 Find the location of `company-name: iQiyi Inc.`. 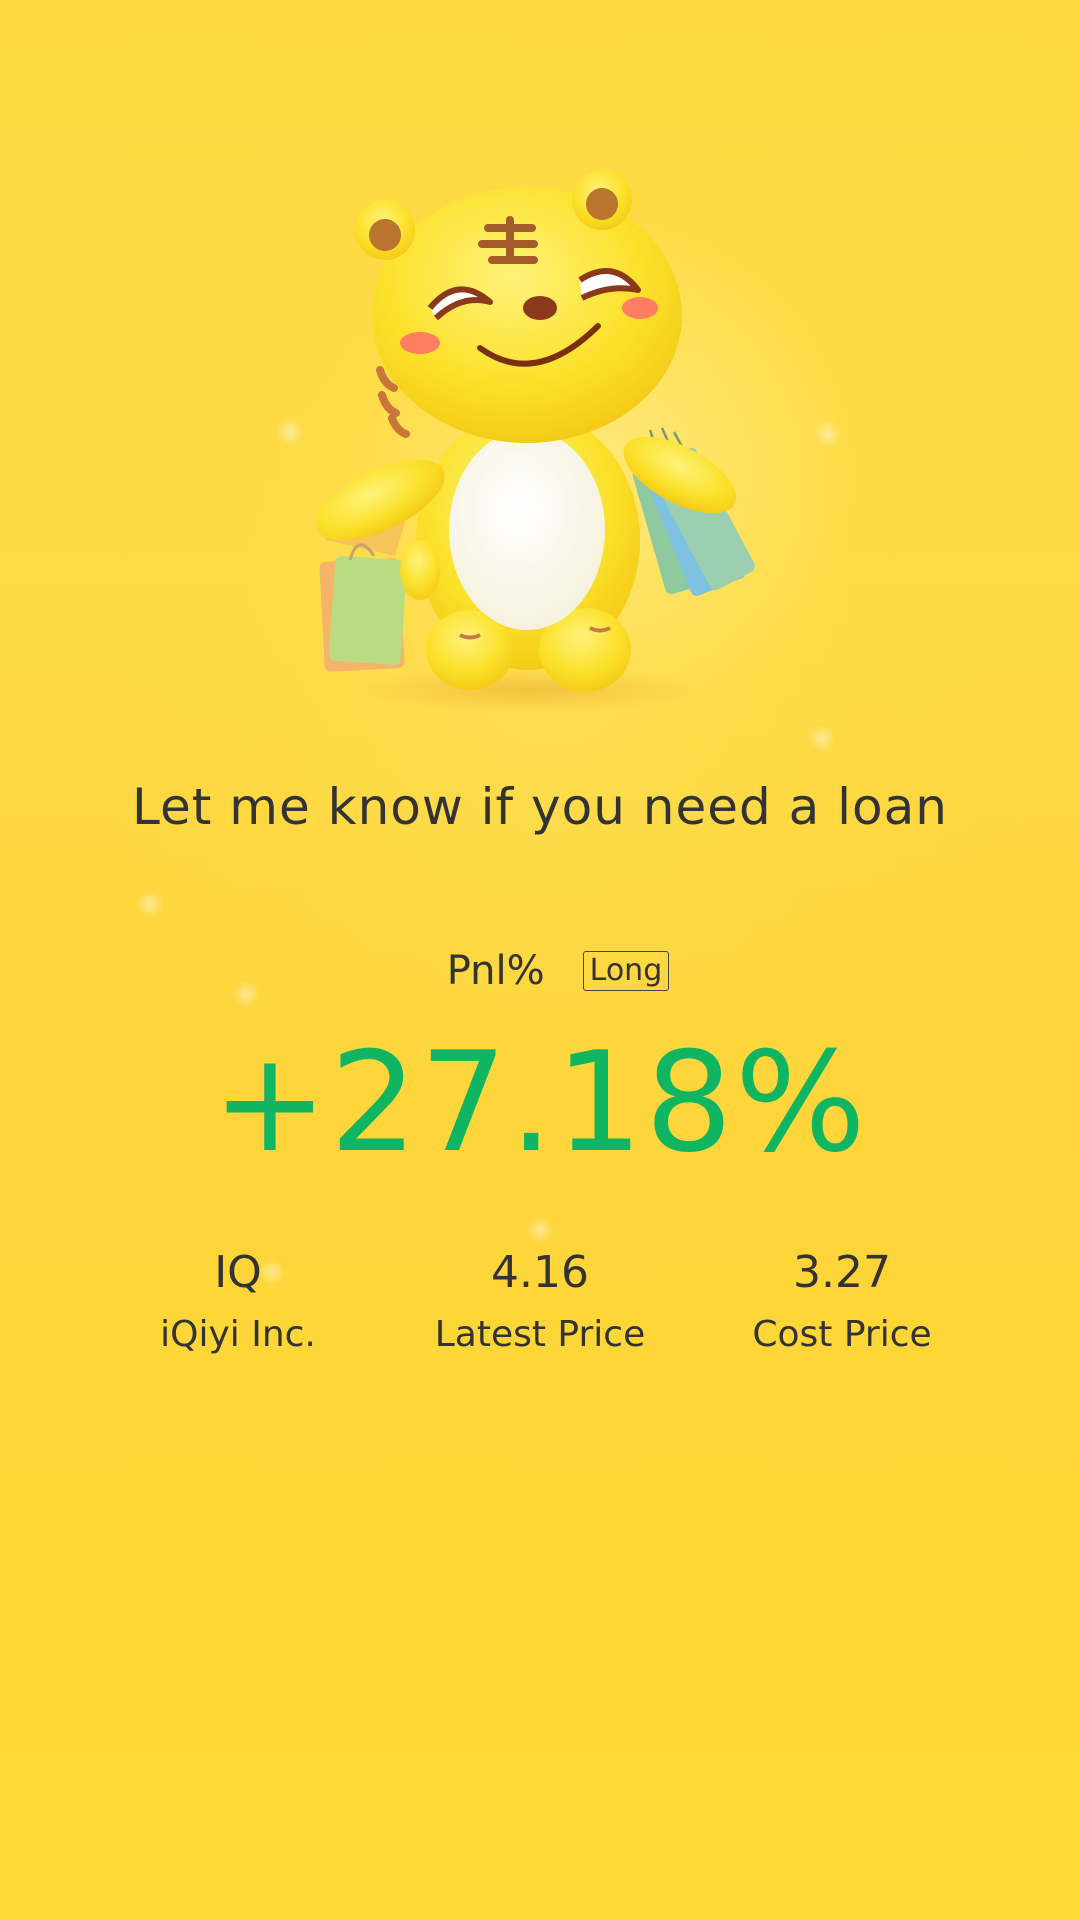

company-name: iQiyi Inc. is located at coordinates (238, 1334).